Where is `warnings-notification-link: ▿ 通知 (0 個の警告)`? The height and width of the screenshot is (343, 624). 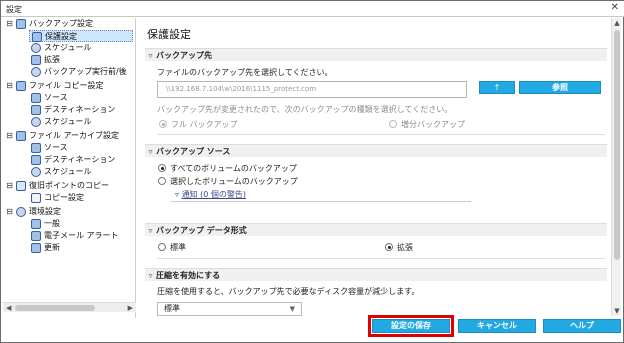 warnings-notification-link: ▿ 通知 (0 個の警告) is located at coordinates (210, 194).